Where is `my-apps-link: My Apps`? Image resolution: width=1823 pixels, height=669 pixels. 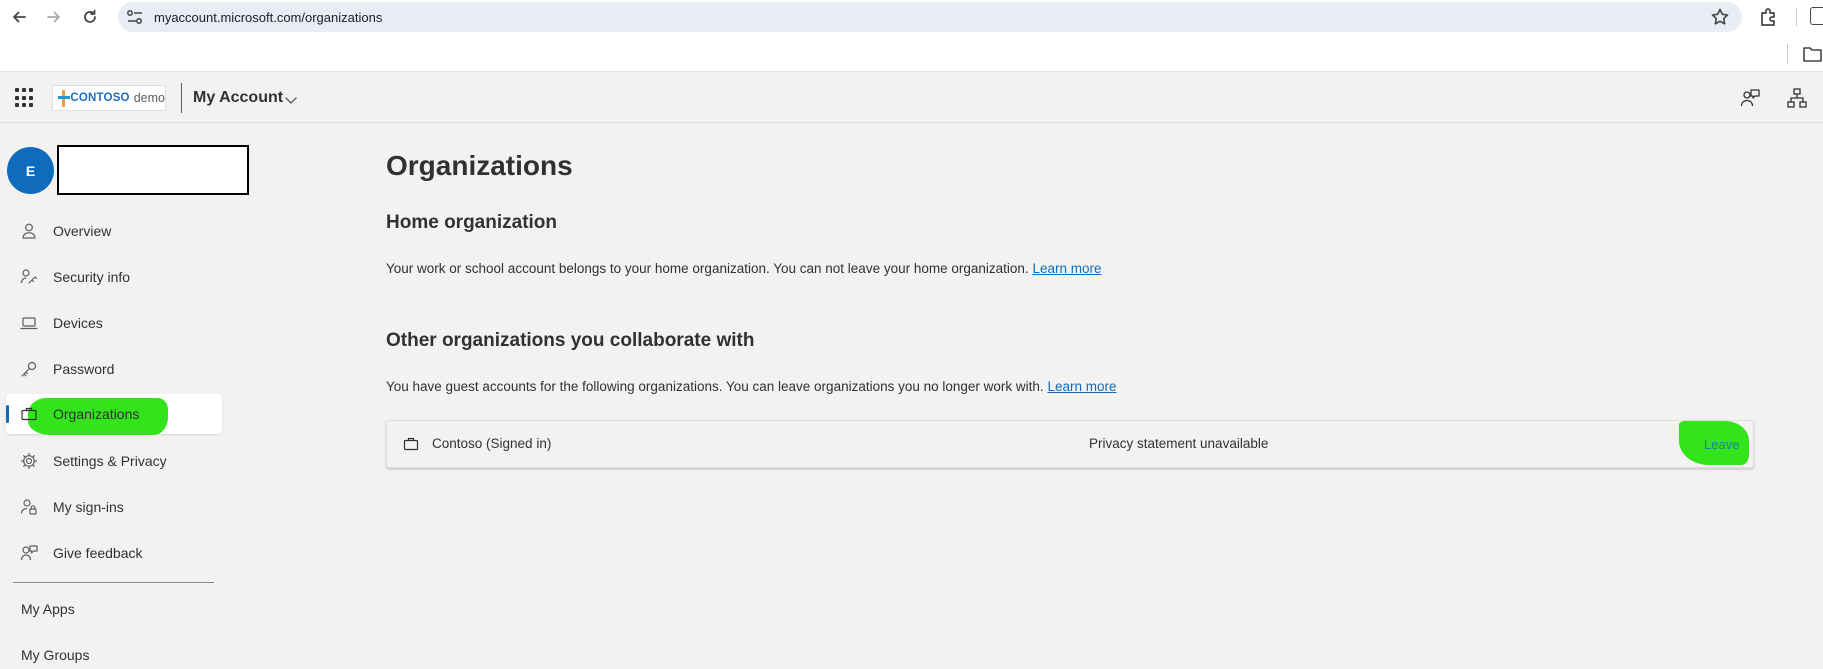
my-apps-link: My Apps is located at coordinates (48, 609).